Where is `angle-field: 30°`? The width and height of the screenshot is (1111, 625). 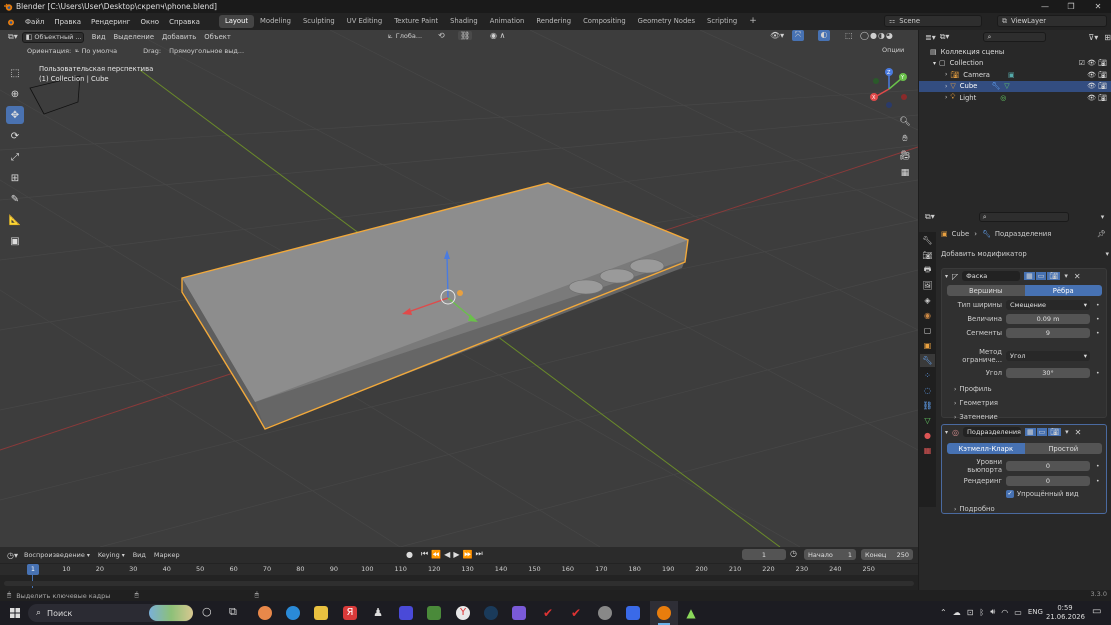 angle-field: 30° is located at coordinates (1048, 373).